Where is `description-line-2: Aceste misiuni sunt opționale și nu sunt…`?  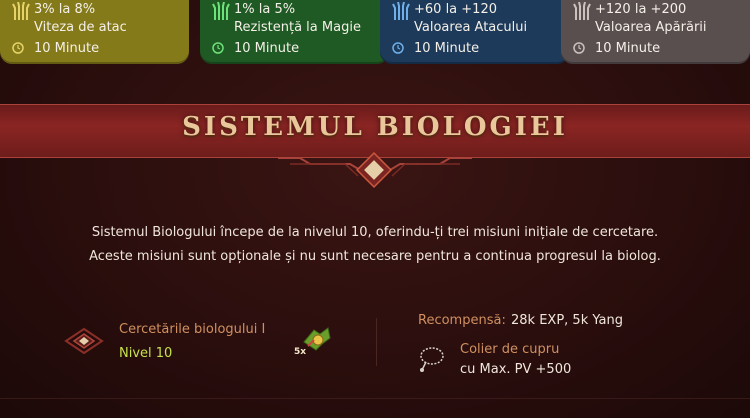 description-line-2: Aceste misiuni sunt opționale și nu sunt… is located at coordinates (375, 256).